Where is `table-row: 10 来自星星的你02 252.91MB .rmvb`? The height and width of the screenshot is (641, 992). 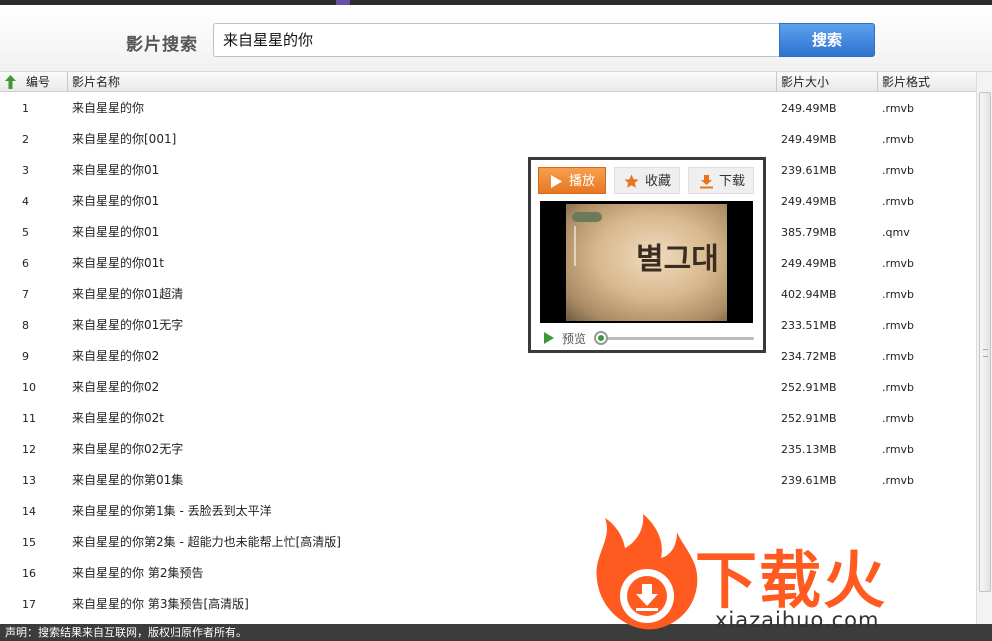 table-row: 10 来自星星的你02 252.91MB .rmvb is located at coordinates (488, 387).